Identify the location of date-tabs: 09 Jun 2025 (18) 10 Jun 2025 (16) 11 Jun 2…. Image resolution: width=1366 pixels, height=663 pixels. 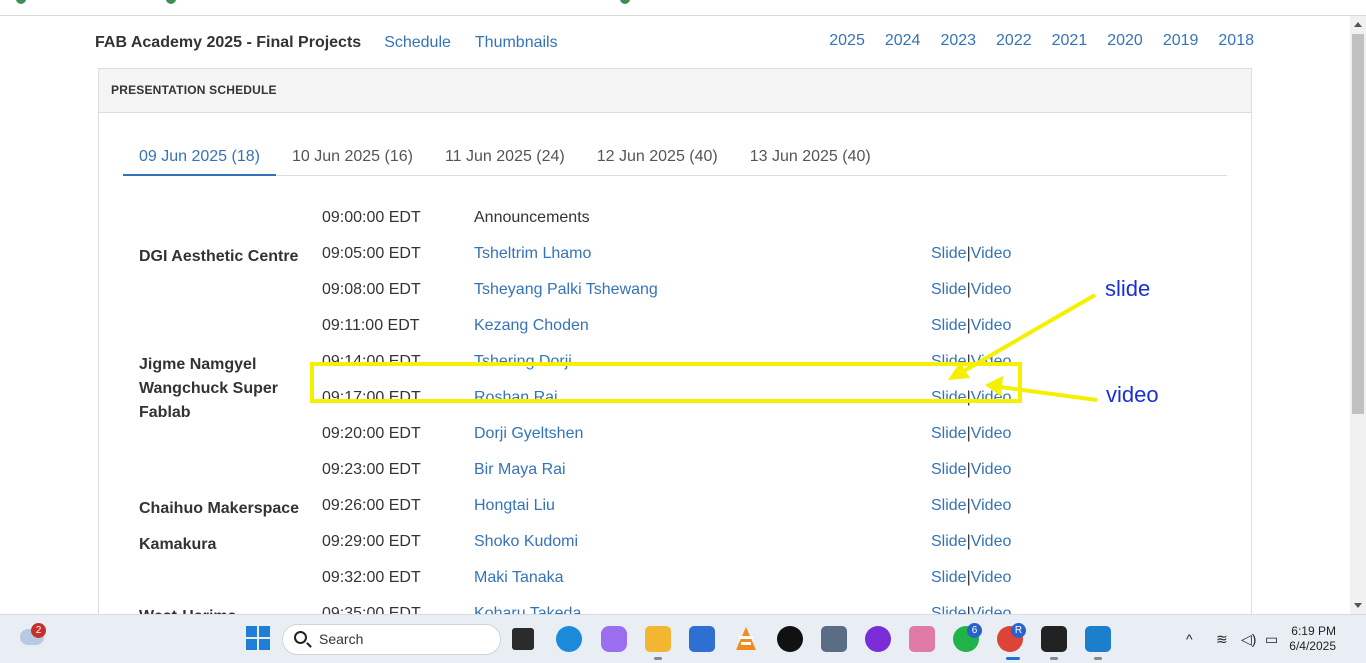
(675, 157).